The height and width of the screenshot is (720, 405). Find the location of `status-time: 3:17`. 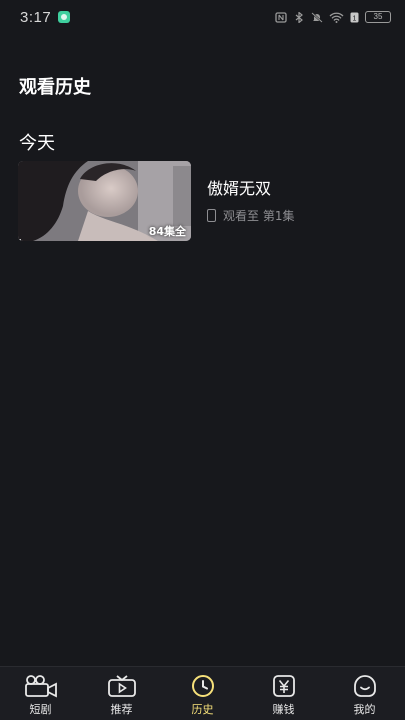

status-time: 3:17 is located at coordinates (36, 17).